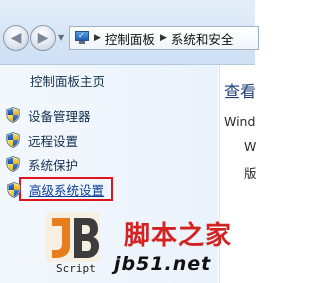  I want to click on forward-button: ▶, so click(43, 38).